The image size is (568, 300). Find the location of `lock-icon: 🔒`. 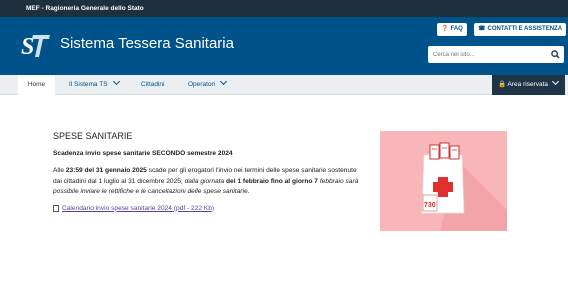

lock-icon: 🔒 is located at coordinates (502, 84).